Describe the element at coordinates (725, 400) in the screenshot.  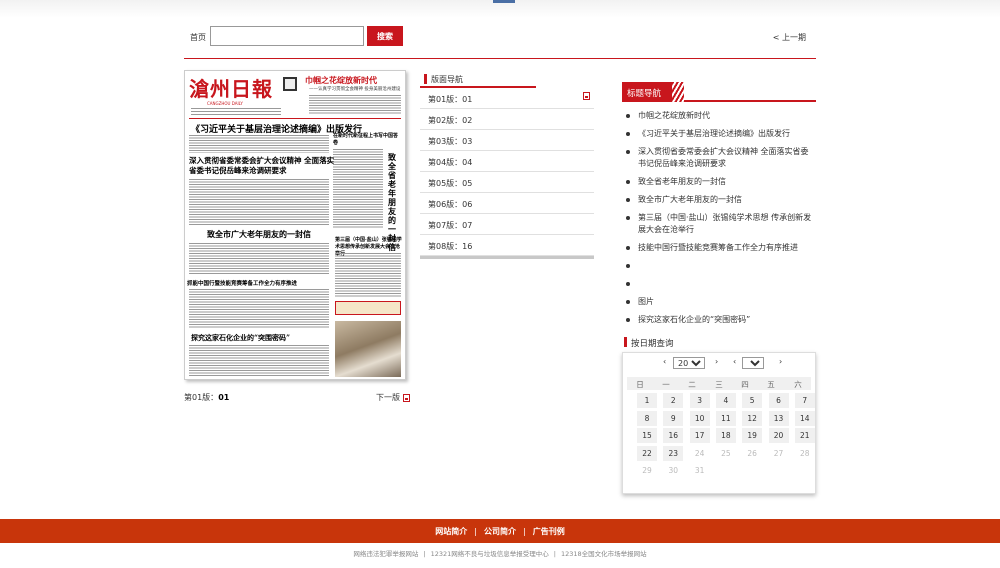
I see `calendar-day: 4` at that location.